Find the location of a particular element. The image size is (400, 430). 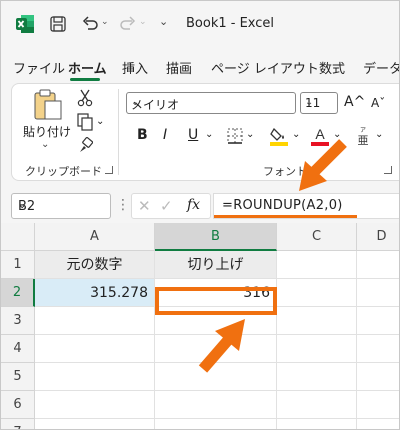

formula-bar-drag-handle-icon: ⋮ is located at coordinates (123, 205).